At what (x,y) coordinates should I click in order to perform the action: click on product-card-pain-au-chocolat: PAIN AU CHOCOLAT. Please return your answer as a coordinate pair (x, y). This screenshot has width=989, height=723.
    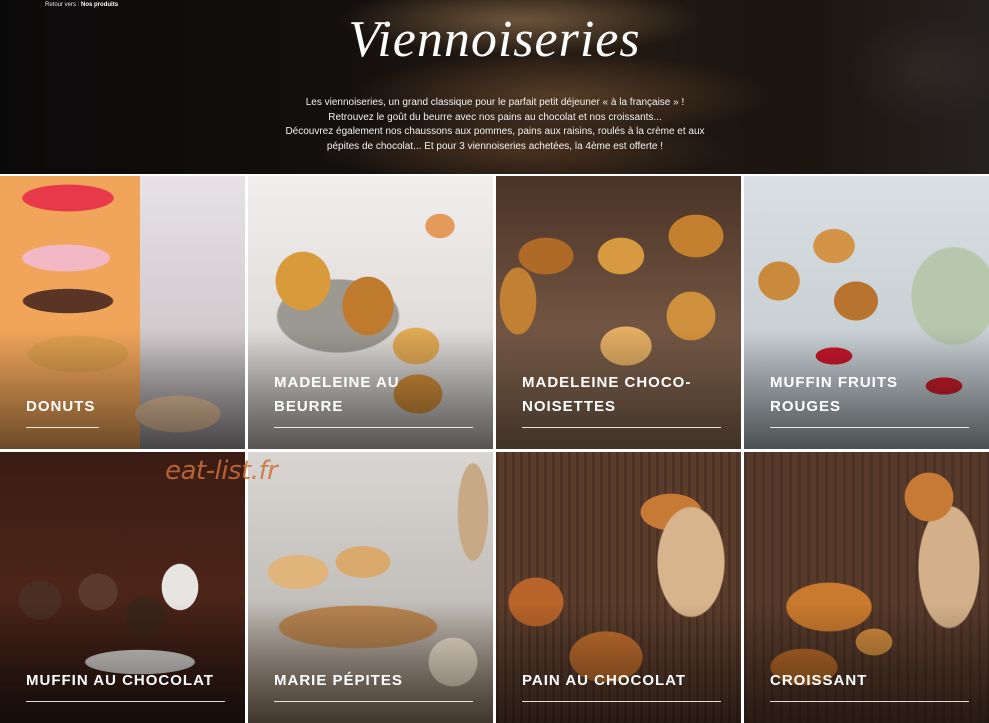
    Looking at the image, I should click on (618, 587).